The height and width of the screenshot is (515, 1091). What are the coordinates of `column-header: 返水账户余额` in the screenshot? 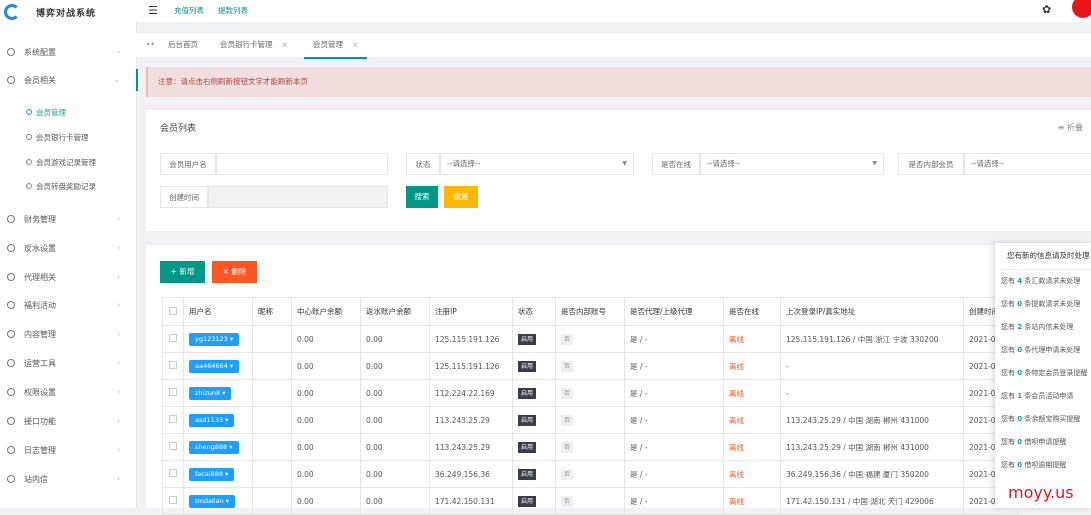 It's located at (395, 311).